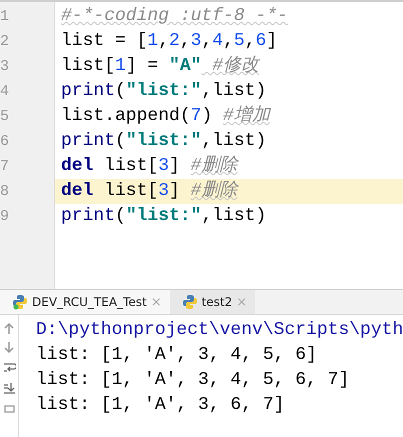  Describe the element at coordinates (85, 302) in the screenshot. I see `run-tab: DEV_RCU_TEA_Test ×` at that location.